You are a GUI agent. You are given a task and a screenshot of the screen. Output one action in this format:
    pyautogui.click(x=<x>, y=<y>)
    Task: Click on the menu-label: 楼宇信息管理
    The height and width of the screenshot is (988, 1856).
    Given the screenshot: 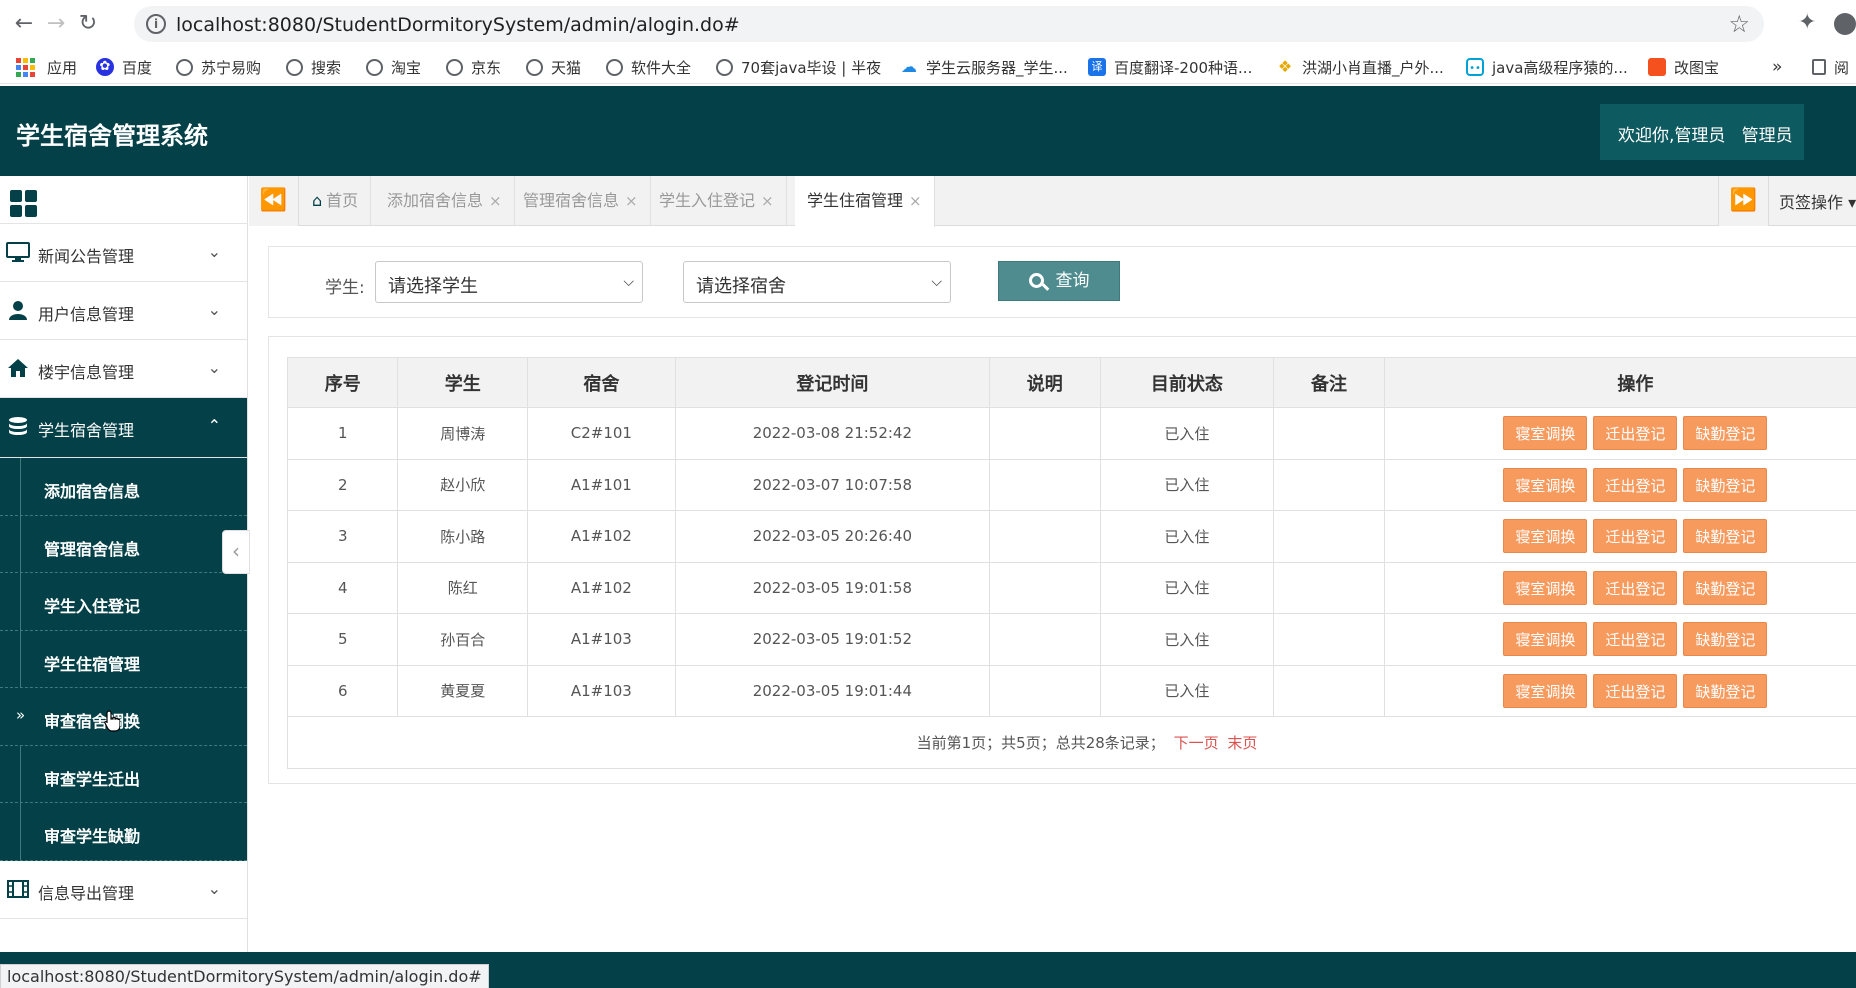 What is the action you would take?
    pyautogui.click(x=86, y=372)
    